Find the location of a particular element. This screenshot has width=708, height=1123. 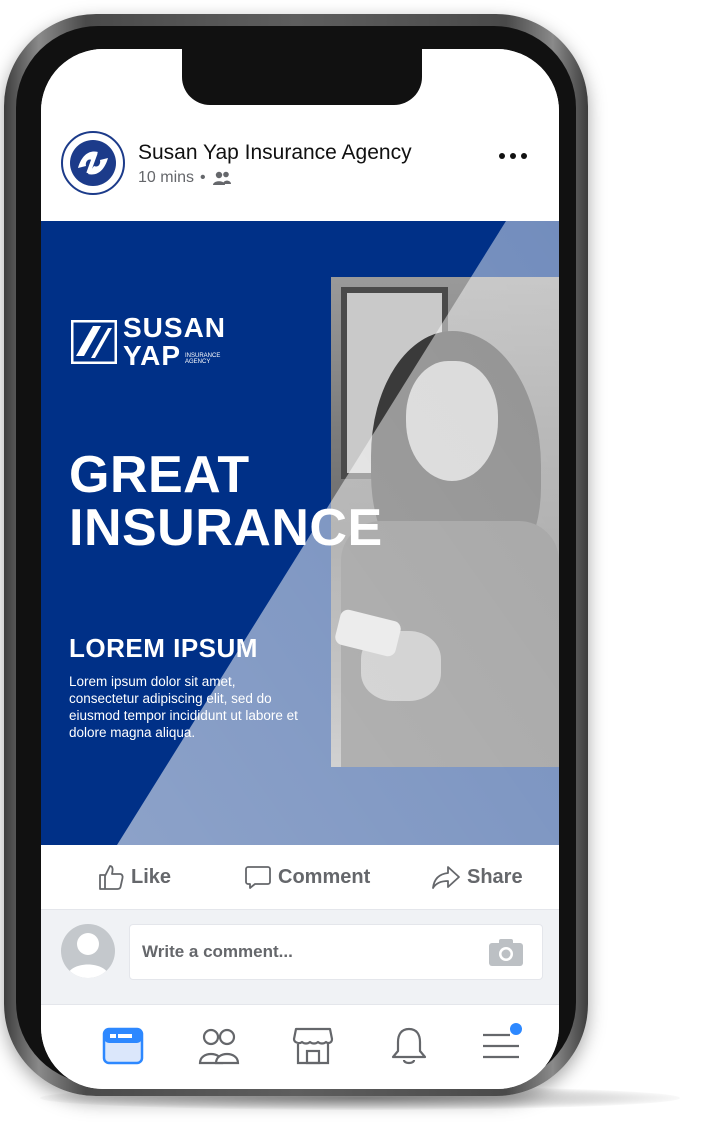

marketplace-icon is located at coordinates (313, 1046).